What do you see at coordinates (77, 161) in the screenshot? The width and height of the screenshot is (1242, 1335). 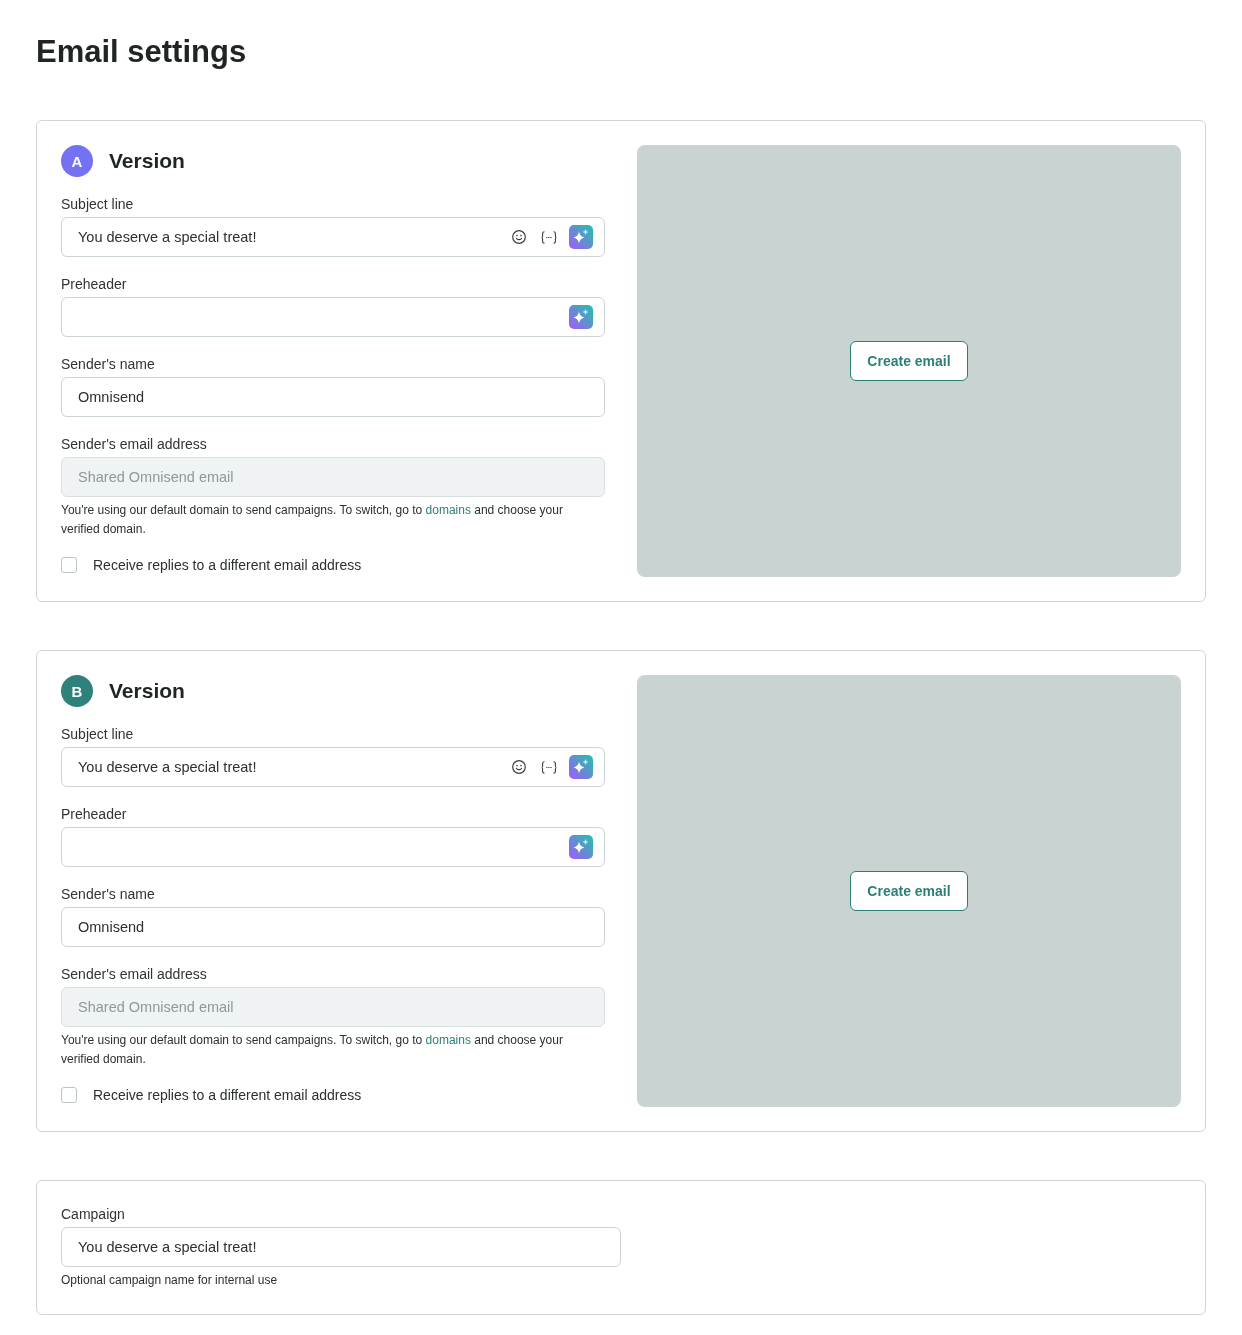 I see `version-badge: A` at bounding box center [77, 161].